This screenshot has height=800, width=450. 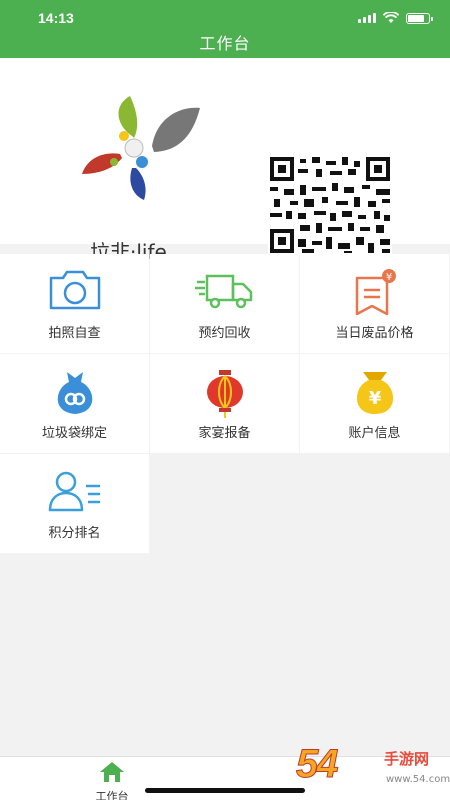 What do you see at coordinates (56, 18) in the screenshot?
I see `status-time: 14:13` at bounding box center [56, 18].